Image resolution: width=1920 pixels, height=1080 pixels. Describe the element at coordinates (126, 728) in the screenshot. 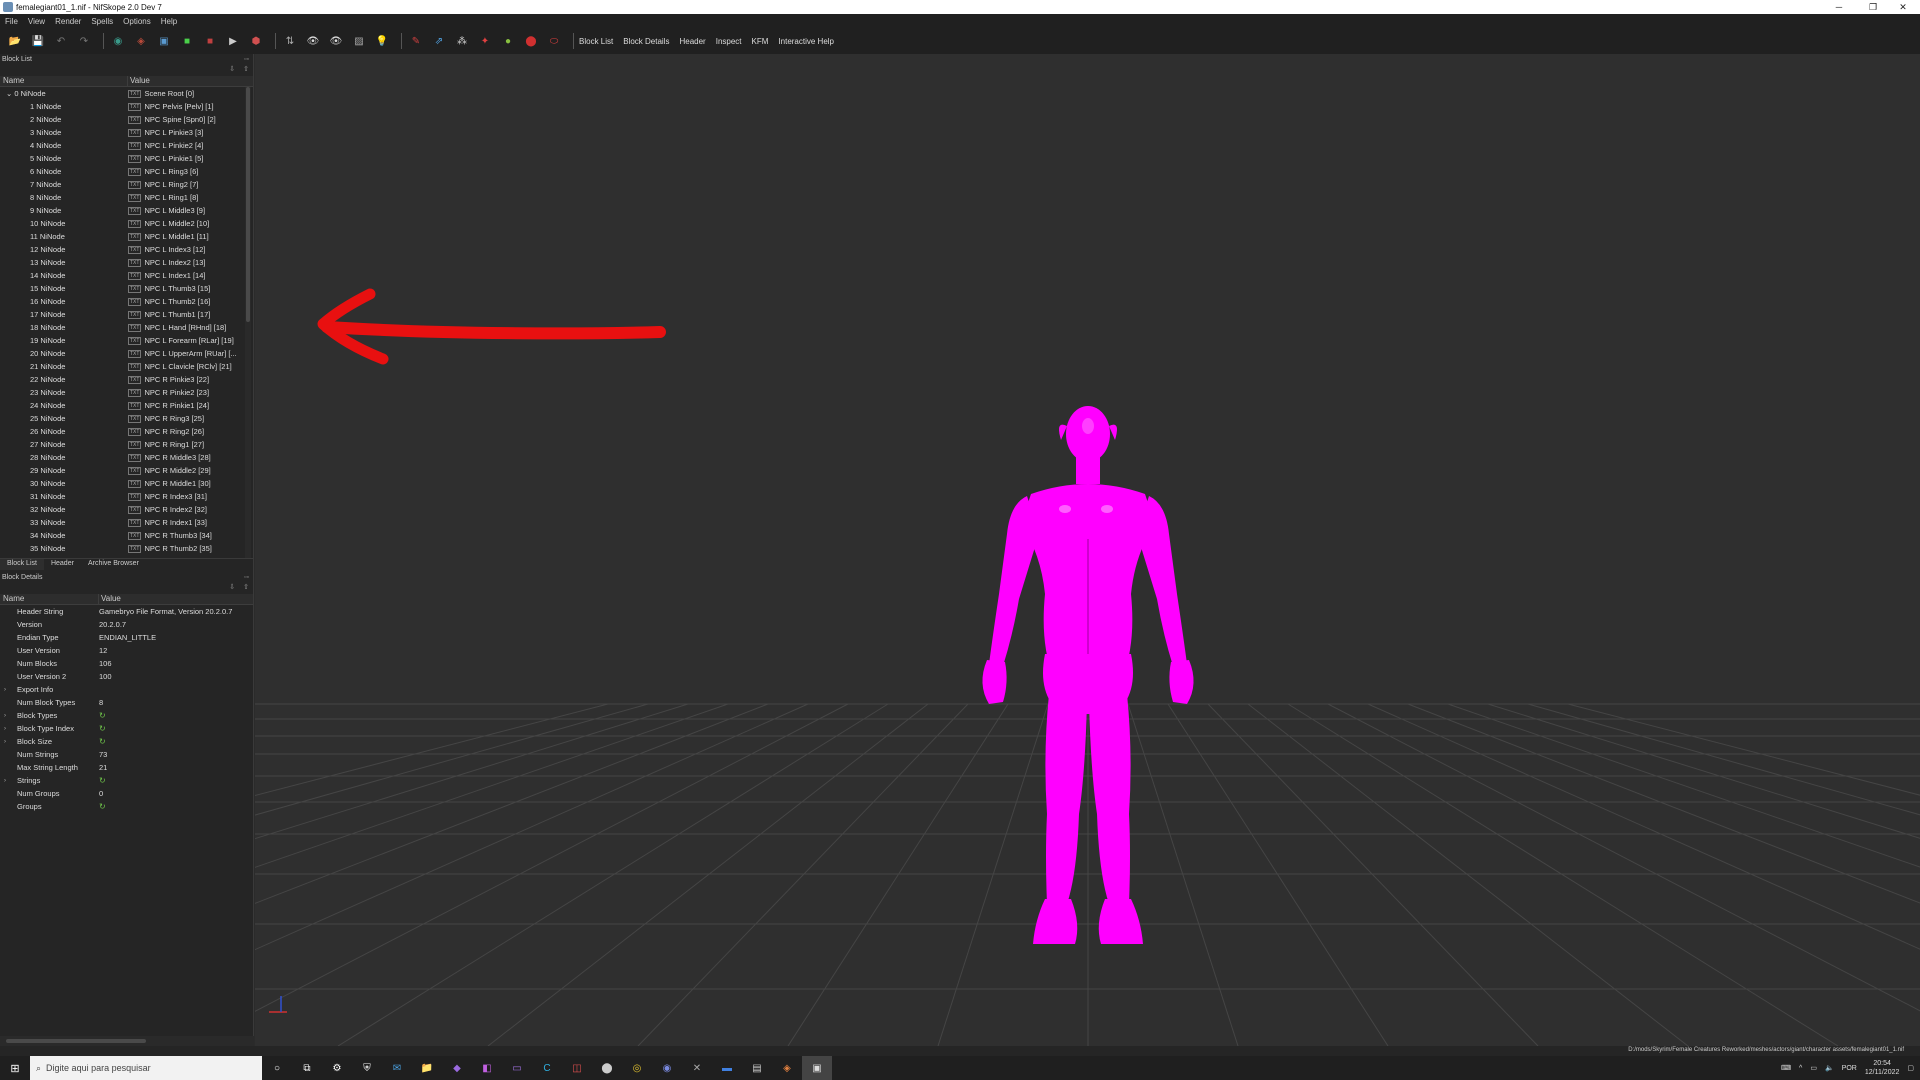

I see `detail-row: › Block Type Index ↻` at that location.